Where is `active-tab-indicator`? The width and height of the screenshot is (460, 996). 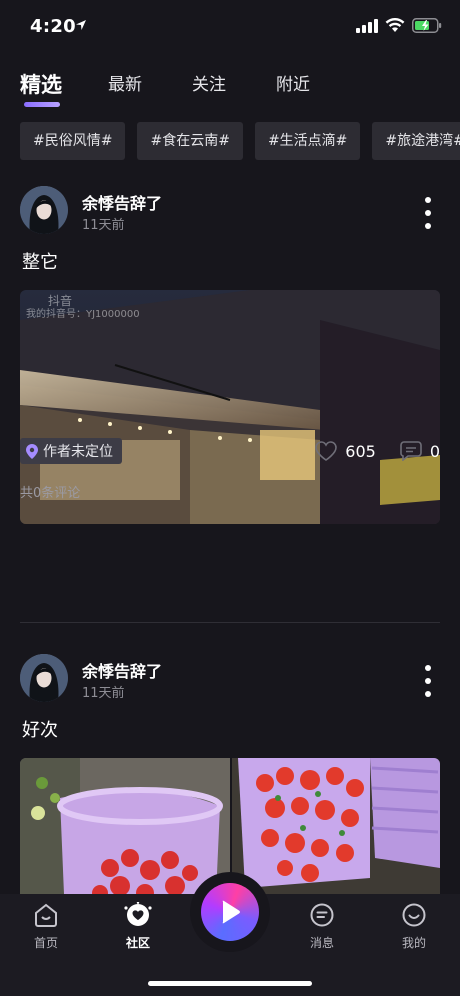
active-tab-indicator is located at coordinates (42, 104).